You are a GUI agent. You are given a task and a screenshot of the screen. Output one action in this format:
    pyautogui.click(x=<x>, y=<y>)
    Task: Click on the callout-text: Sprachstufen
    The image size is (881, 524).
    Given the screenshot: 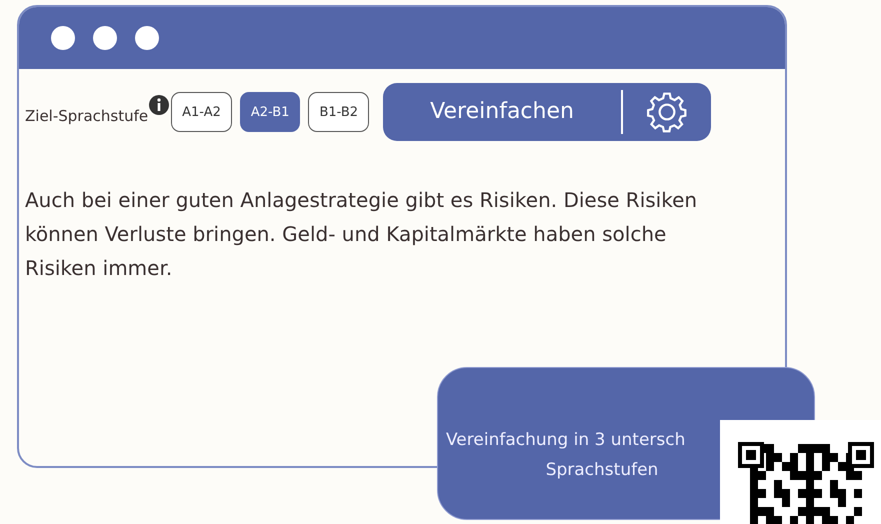 What is the action you would take?
    pyautogui.click(x=603, y=470)
    